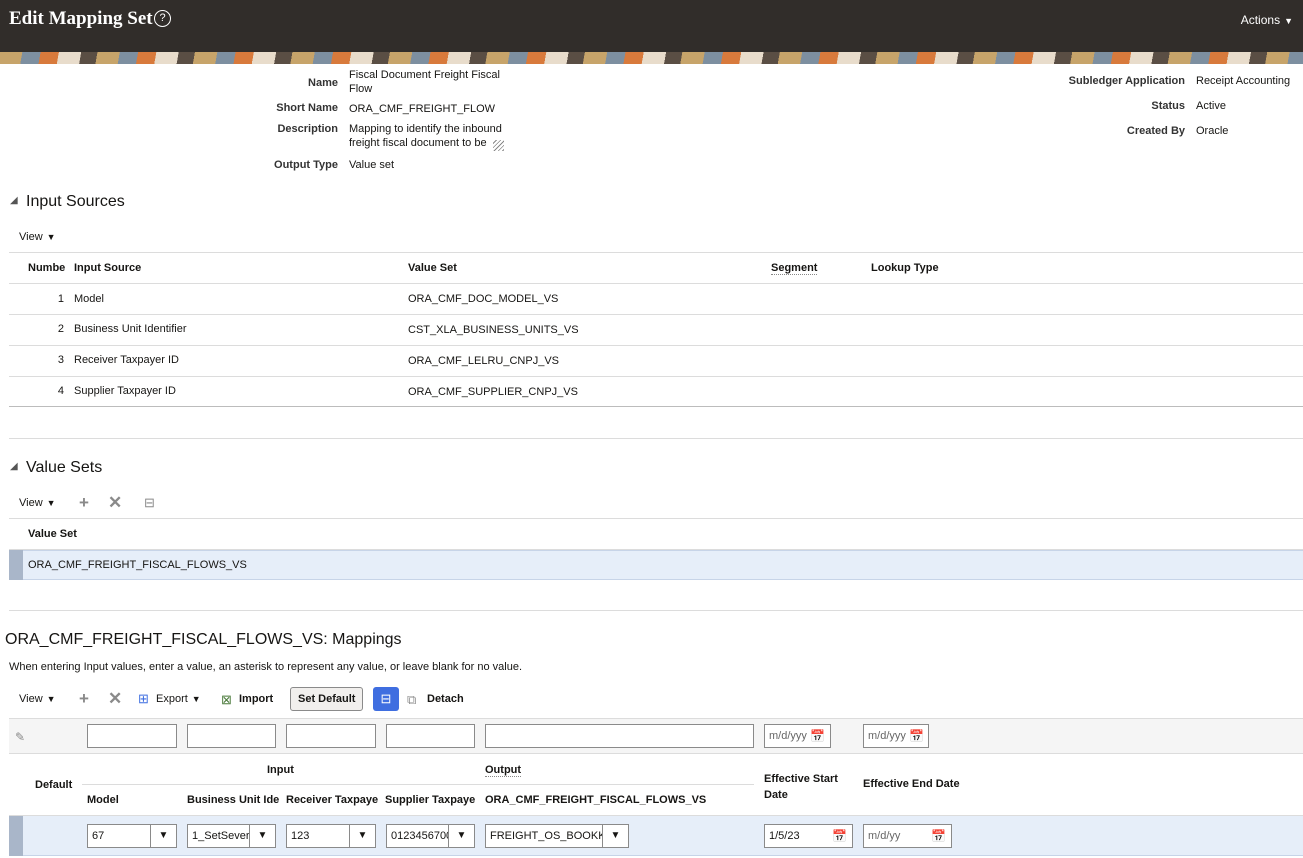  Describe the element at coordinates (596, 800) in the screenshot. I see `col-output-value-set: ORA_CMF_FREIGHT_FISCAL_FLOWS_VS` at that location.